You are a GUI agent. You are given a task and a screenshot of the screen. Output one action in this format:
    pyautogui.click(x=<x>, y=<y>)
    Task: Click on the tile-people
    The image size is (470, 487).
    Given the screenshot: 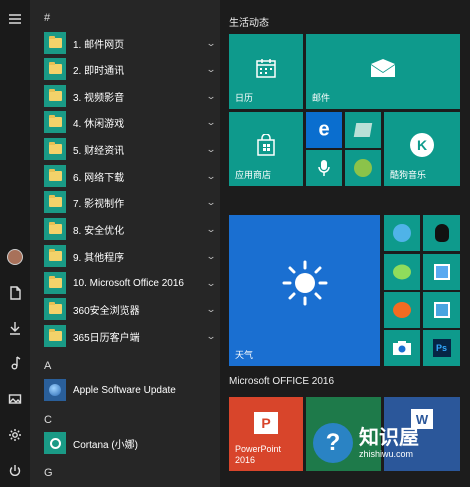 What is the action you would take?
    pyautogui.click(x=441, y=310)
    